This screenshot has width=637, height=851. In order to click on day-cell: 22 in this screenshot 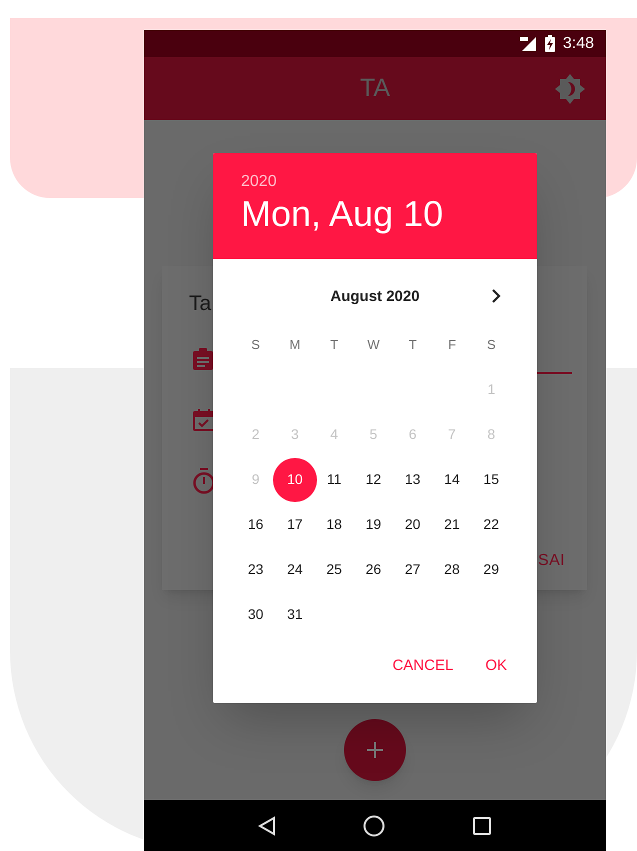, I will do `click(491, 525)`.